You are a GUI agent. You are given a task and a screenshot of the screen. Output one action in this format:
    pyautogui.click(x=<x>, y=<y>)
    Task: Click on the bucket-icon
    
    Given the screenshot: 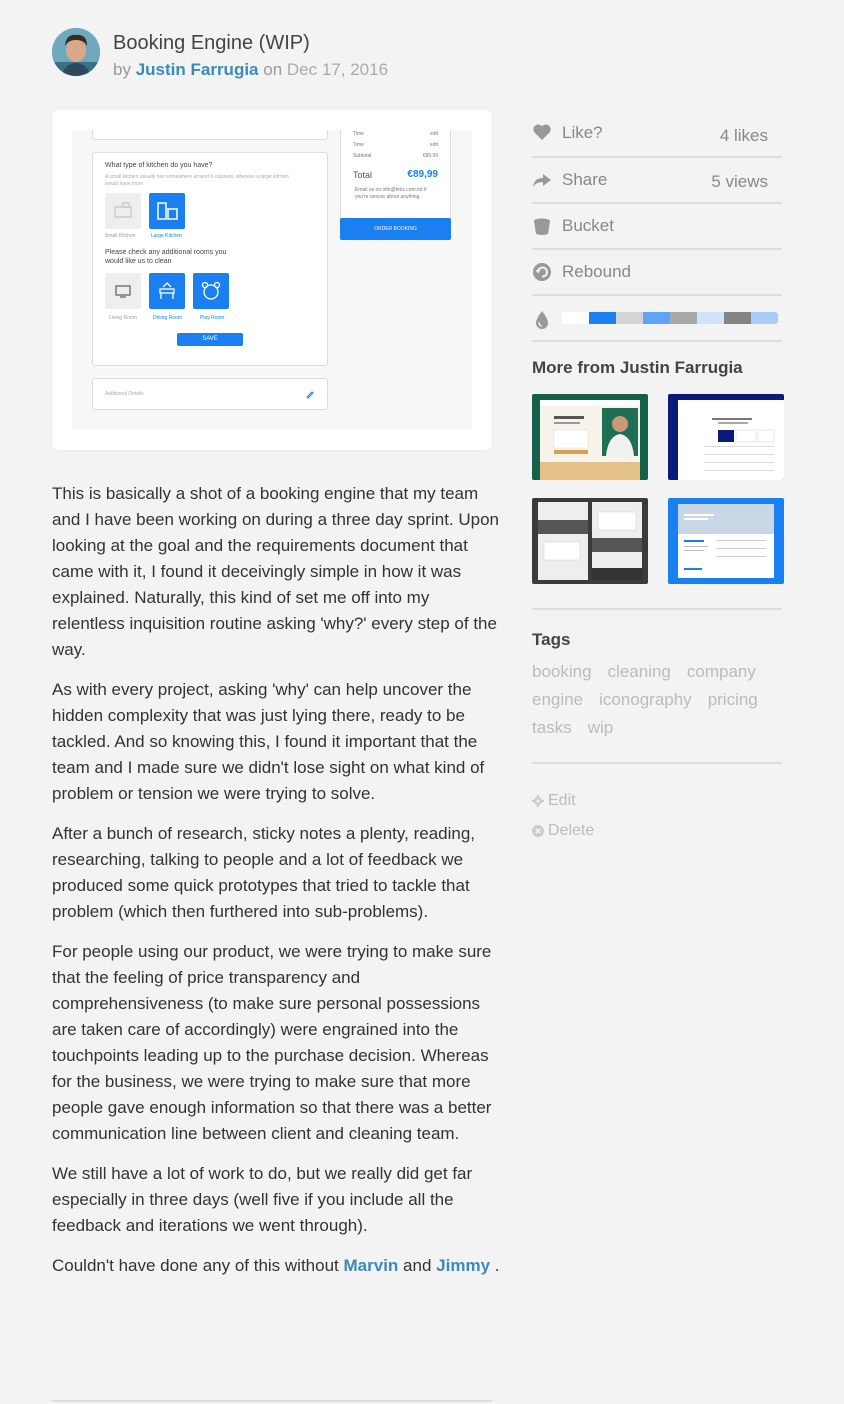 What is the action you would take?
    pyautogui.click(x=542, y=226)
    